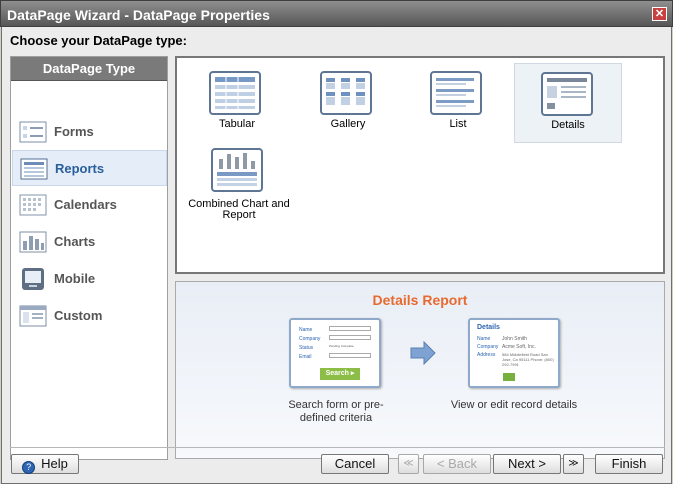  Describe the element at coordinates (98, 40) in the screenshot. I see `page-prompt: Choose your DataPage type:` at that location.